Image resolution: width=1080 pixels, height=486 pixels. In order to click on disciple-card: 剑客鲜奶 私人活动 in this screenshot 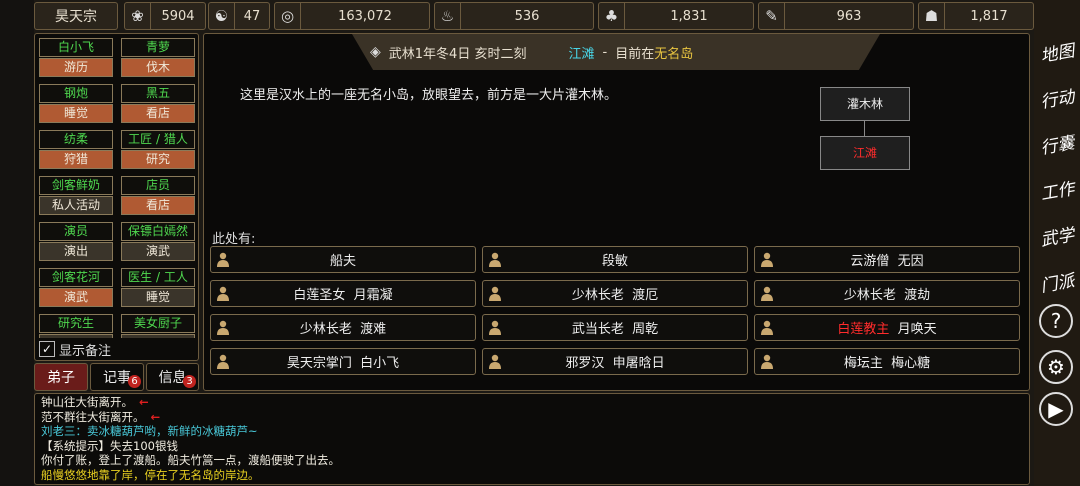, I will do `click(76, 196)`.